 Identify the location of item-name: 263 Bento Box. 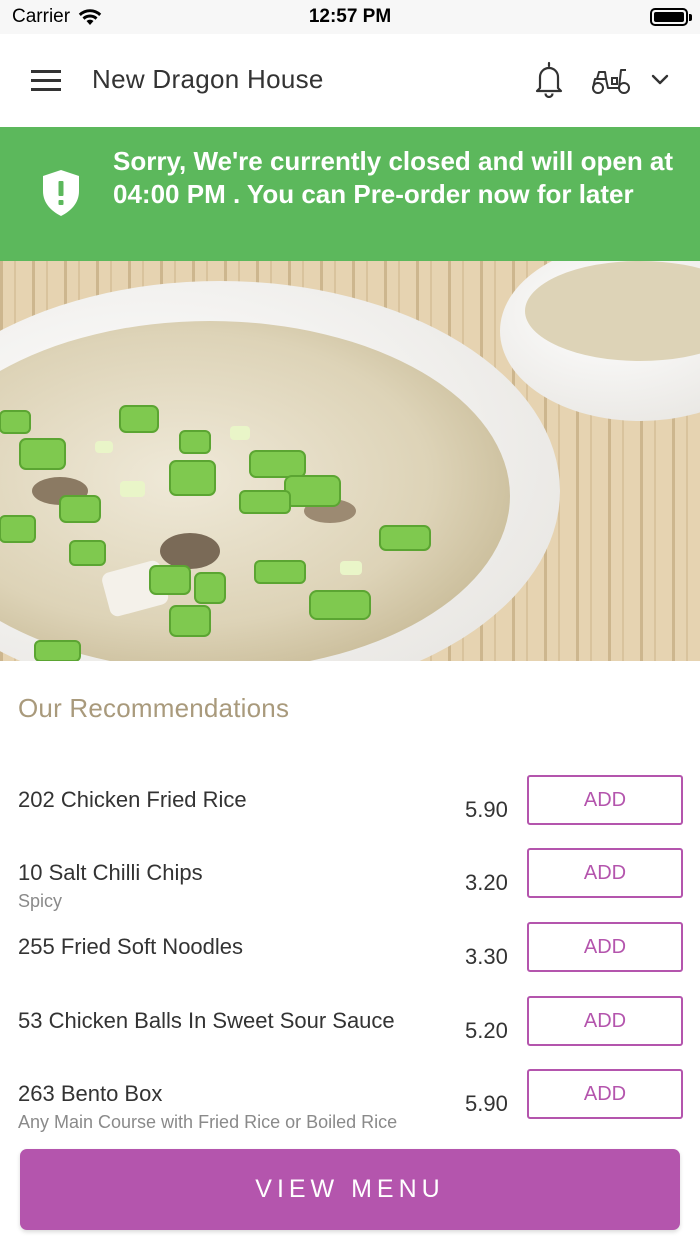
(90, 1093).